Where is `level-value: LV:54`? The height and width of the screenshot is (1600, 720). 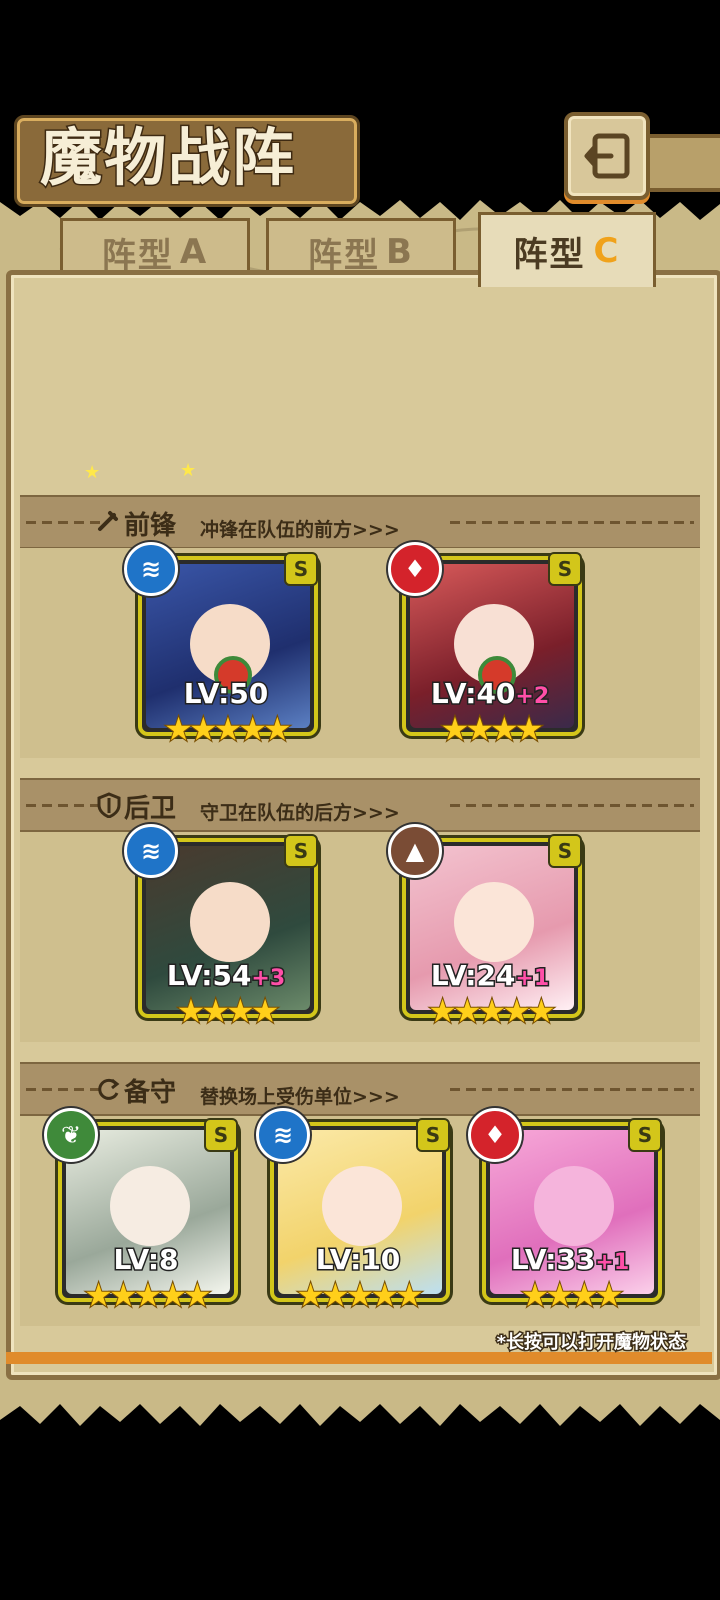
level-value: LV:54 is located at coordinates (209, 976).